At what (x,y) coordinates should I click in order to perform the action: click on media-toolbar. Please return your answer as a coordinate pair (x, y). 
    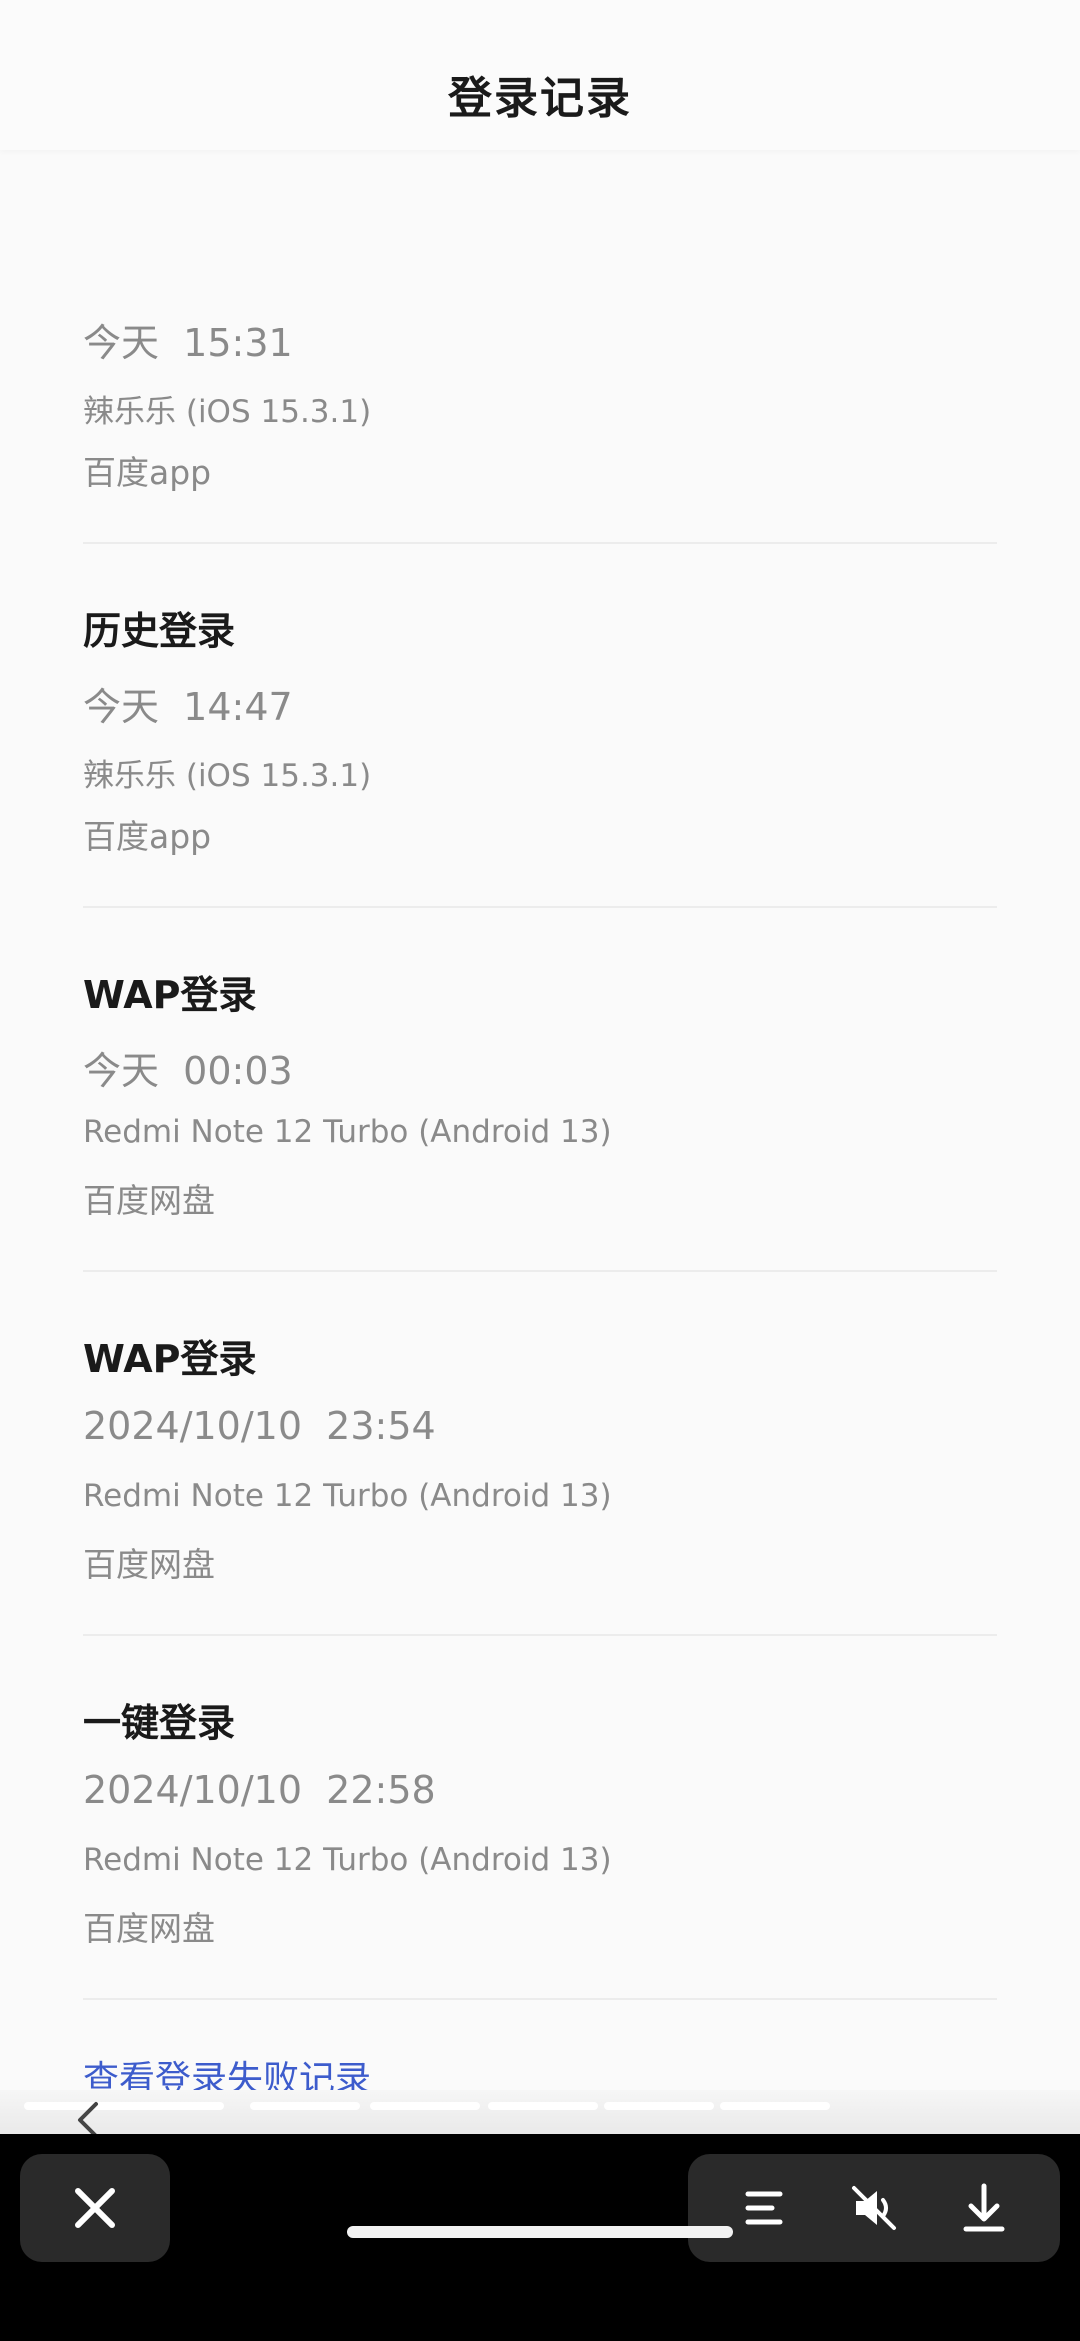
    Looking at the image, I should click on (874, 2208).